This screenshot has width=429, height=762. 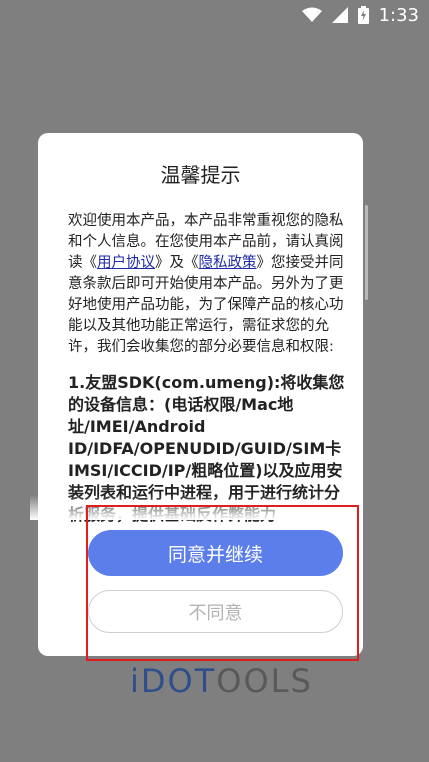 What do you see at coordinates (363, 15) in the screenshot?
I see `battery-charging-icon` at bounding box center [363, 15].